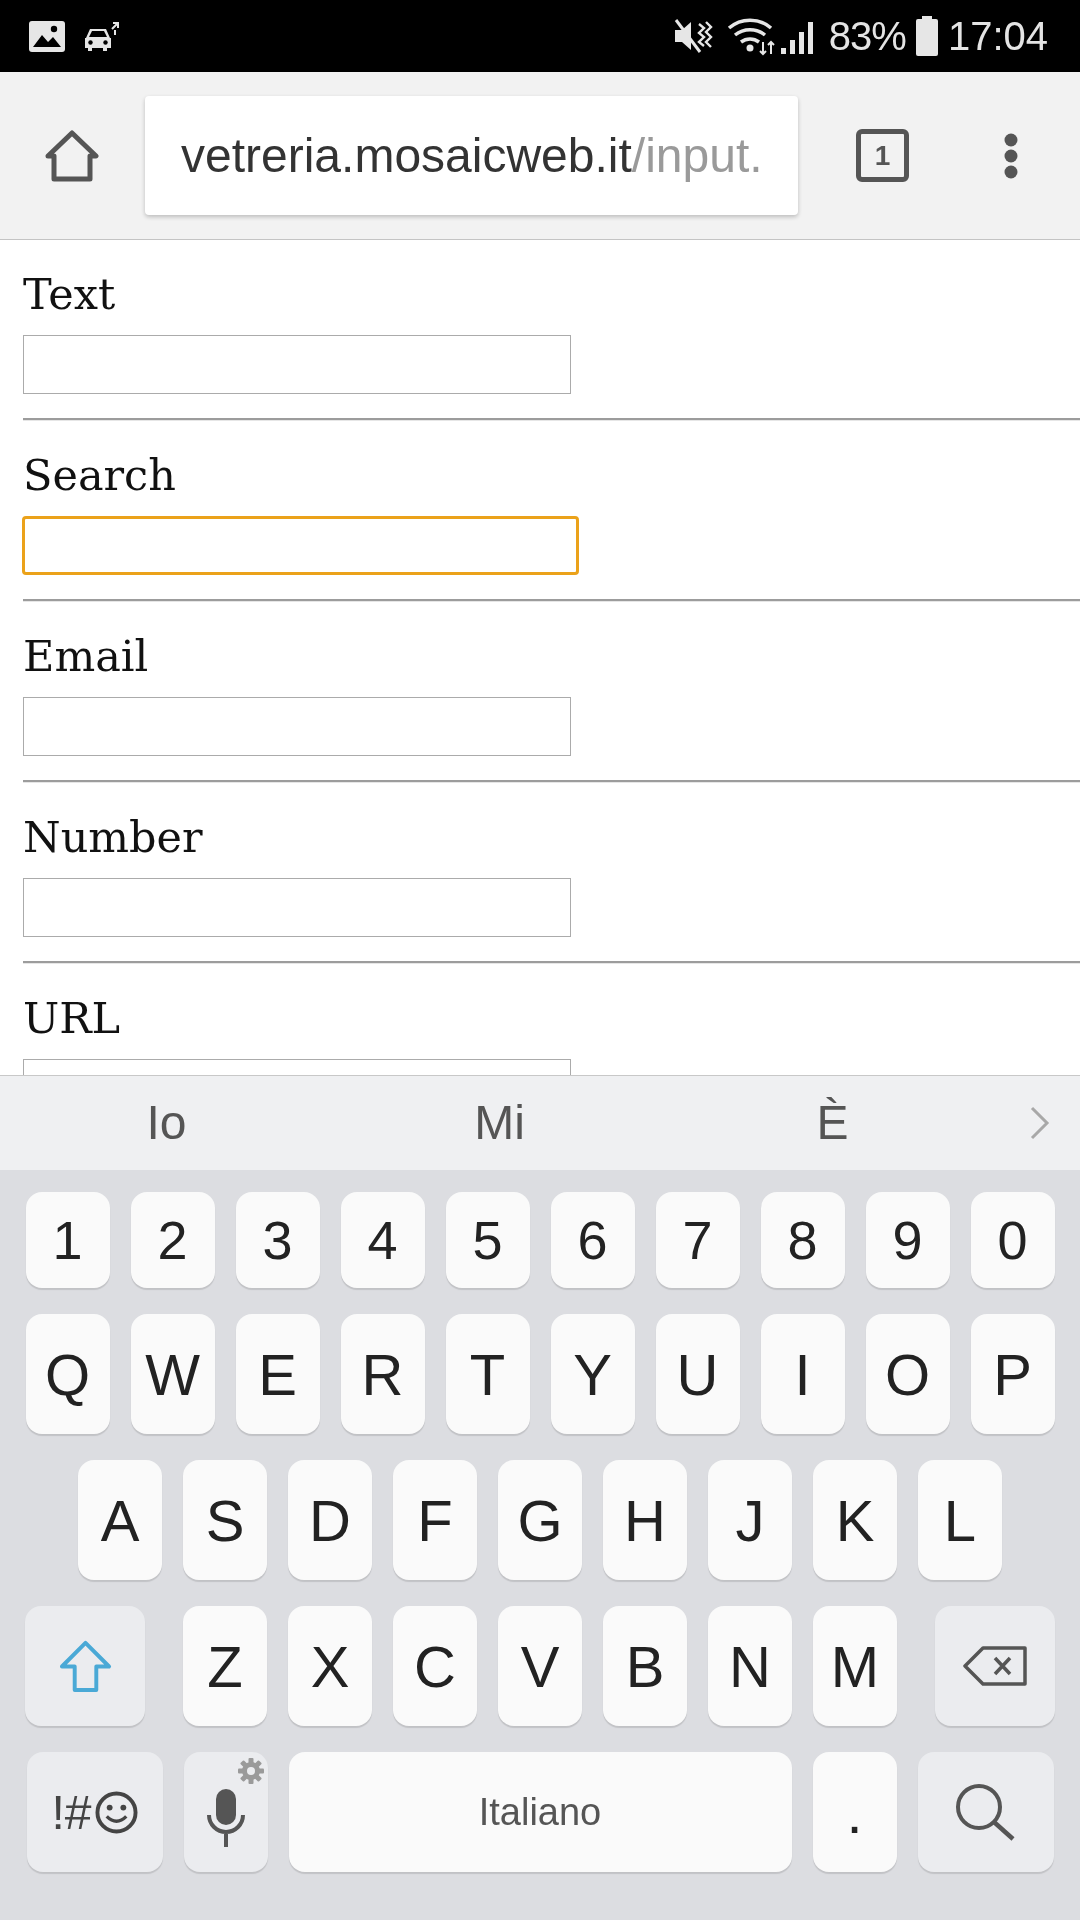  Describe the element at coordinates (592, 1374) in the screenshot. I see `keyboard-key: Y` at that location.